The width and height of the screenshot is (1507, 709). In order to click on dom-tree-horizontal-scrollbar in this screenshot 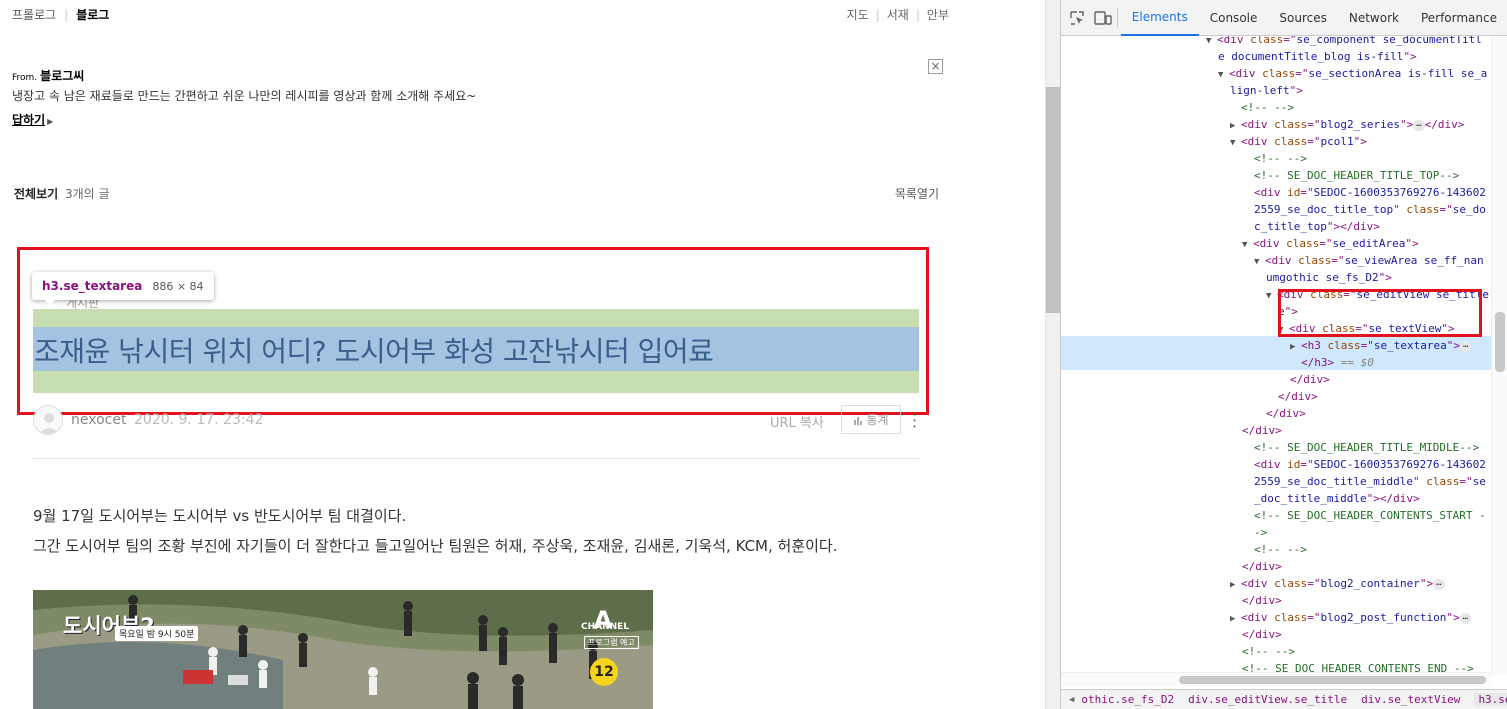, I will do `click(1276, 679)`.